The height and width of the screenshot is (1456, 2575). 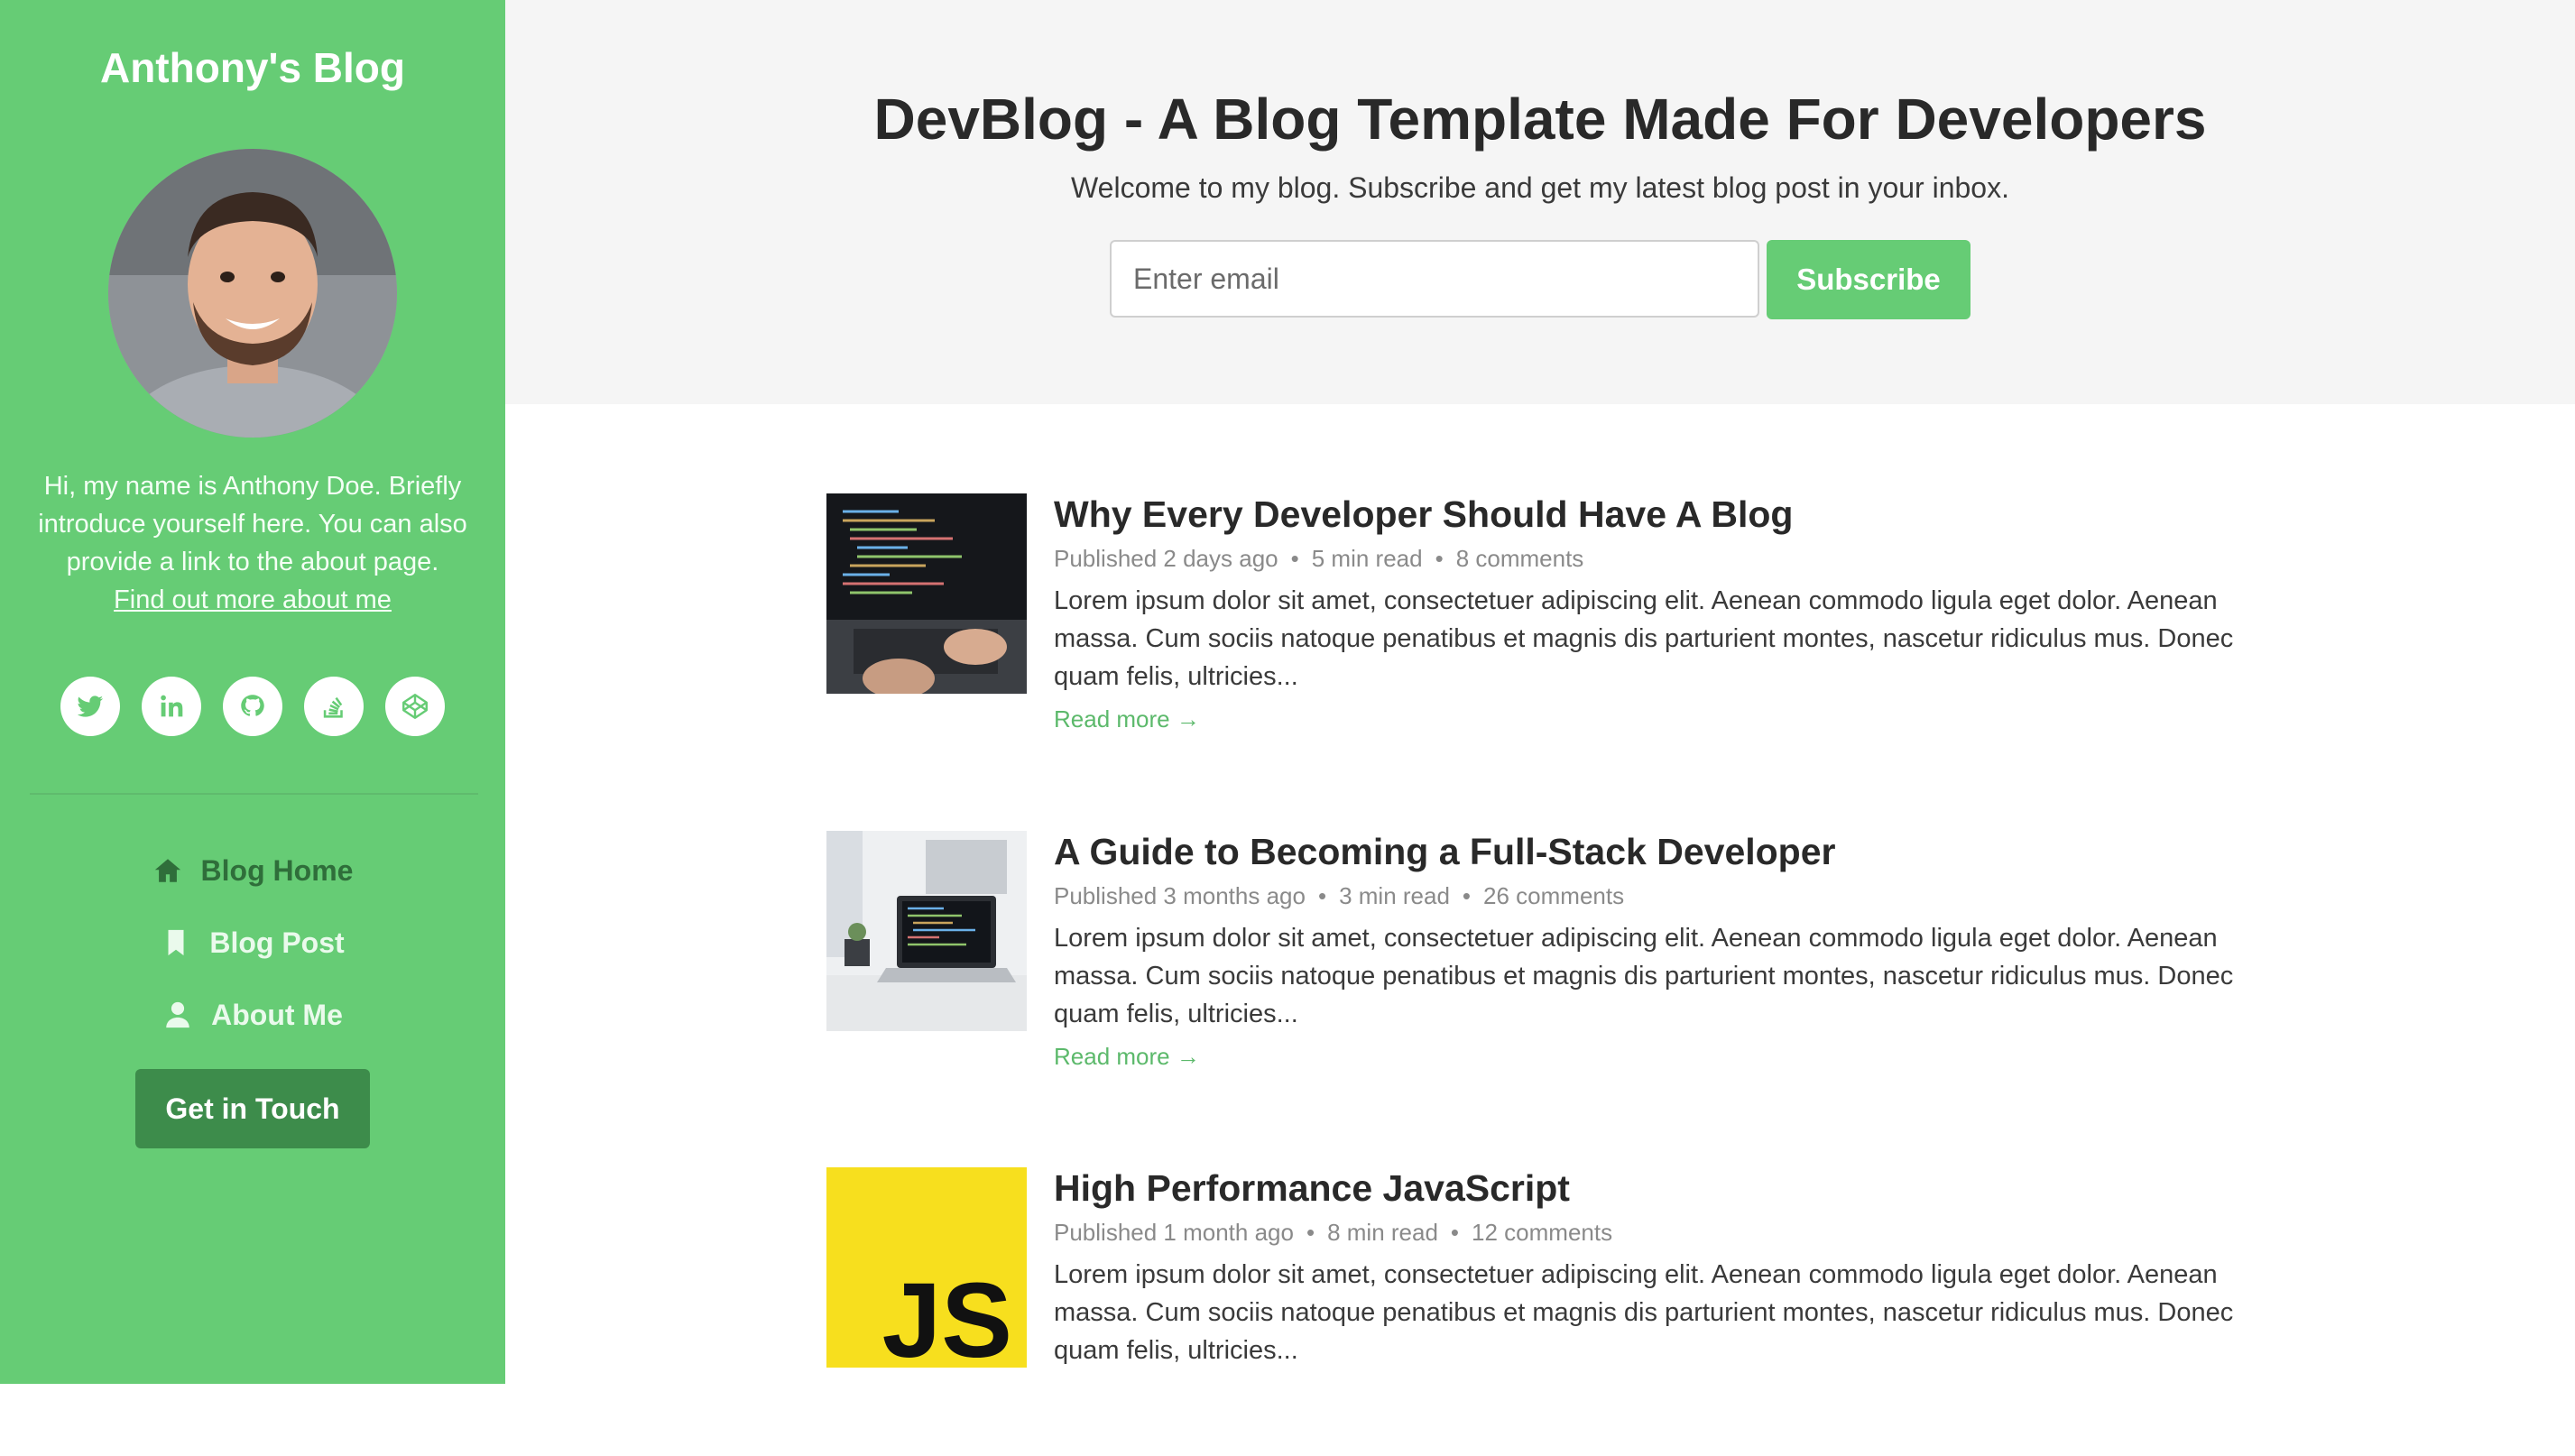 What do you see at coordinates (254, 794) in the screenshot?
I see `sidebar-divider` at bounding box center [254, 794].